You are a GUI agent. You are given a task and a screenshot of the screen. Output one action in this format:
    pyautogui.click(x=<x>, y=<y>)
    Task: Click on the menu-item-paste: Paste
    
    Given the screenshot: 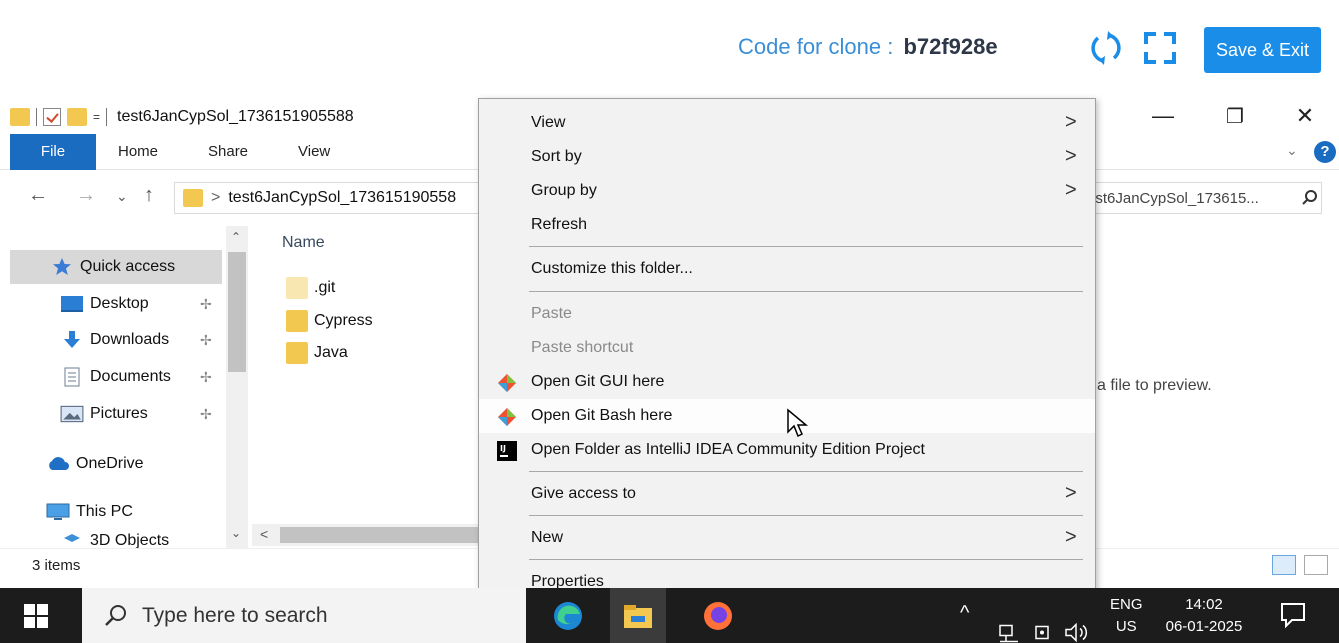 What is the action you would take?
    pyautogui.click(x=787, y=314)
    